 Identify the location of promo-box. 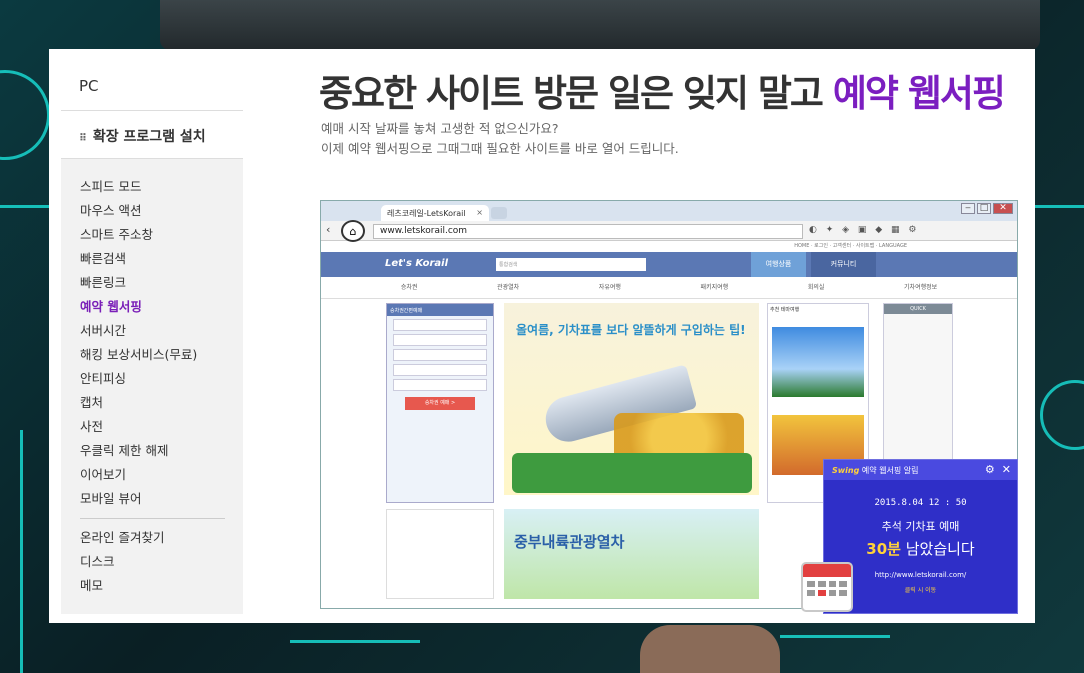
(632, 473).